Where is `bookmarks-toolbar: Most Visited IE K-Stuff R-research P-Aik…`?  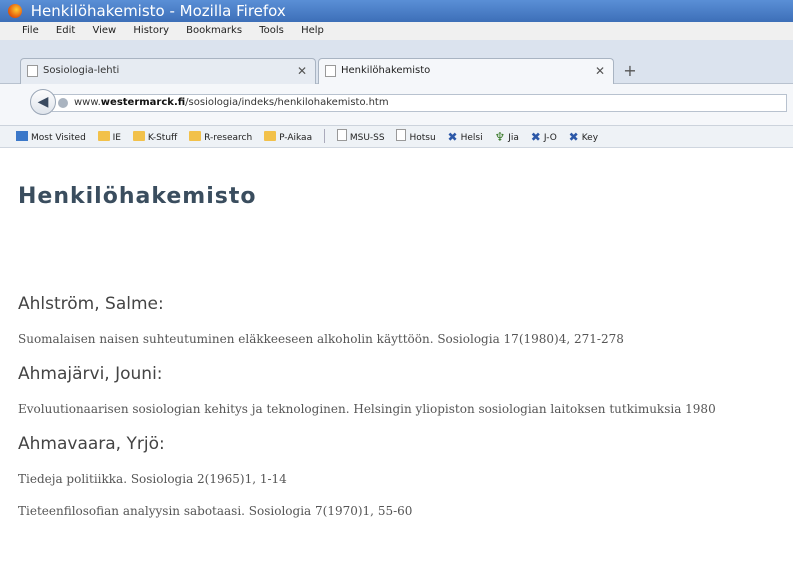 bookmarks-toolbar: Most Visited IE K-Stuff R-research P-Aik… is located at coordinates (396, 137).